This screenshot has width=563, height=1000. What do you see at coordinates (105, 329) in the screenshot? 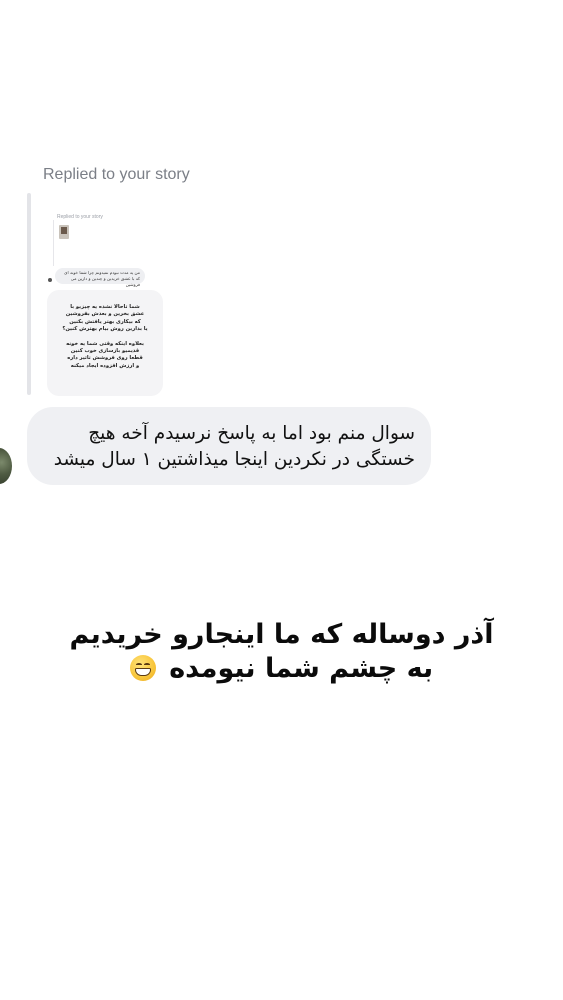
I see `mini-card-line: یا بدارین روش بیام بهترش کنین؟` at bounding box center [105, 329].